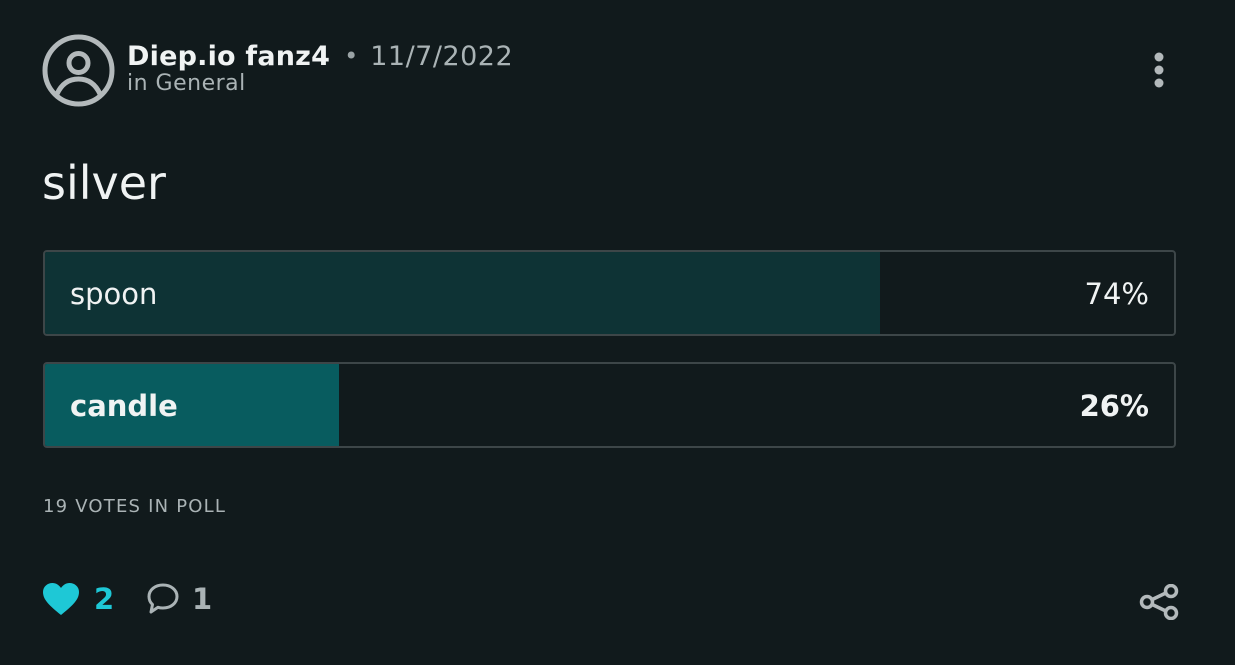  I want to click on poll-option-fill, so click(463, 293).